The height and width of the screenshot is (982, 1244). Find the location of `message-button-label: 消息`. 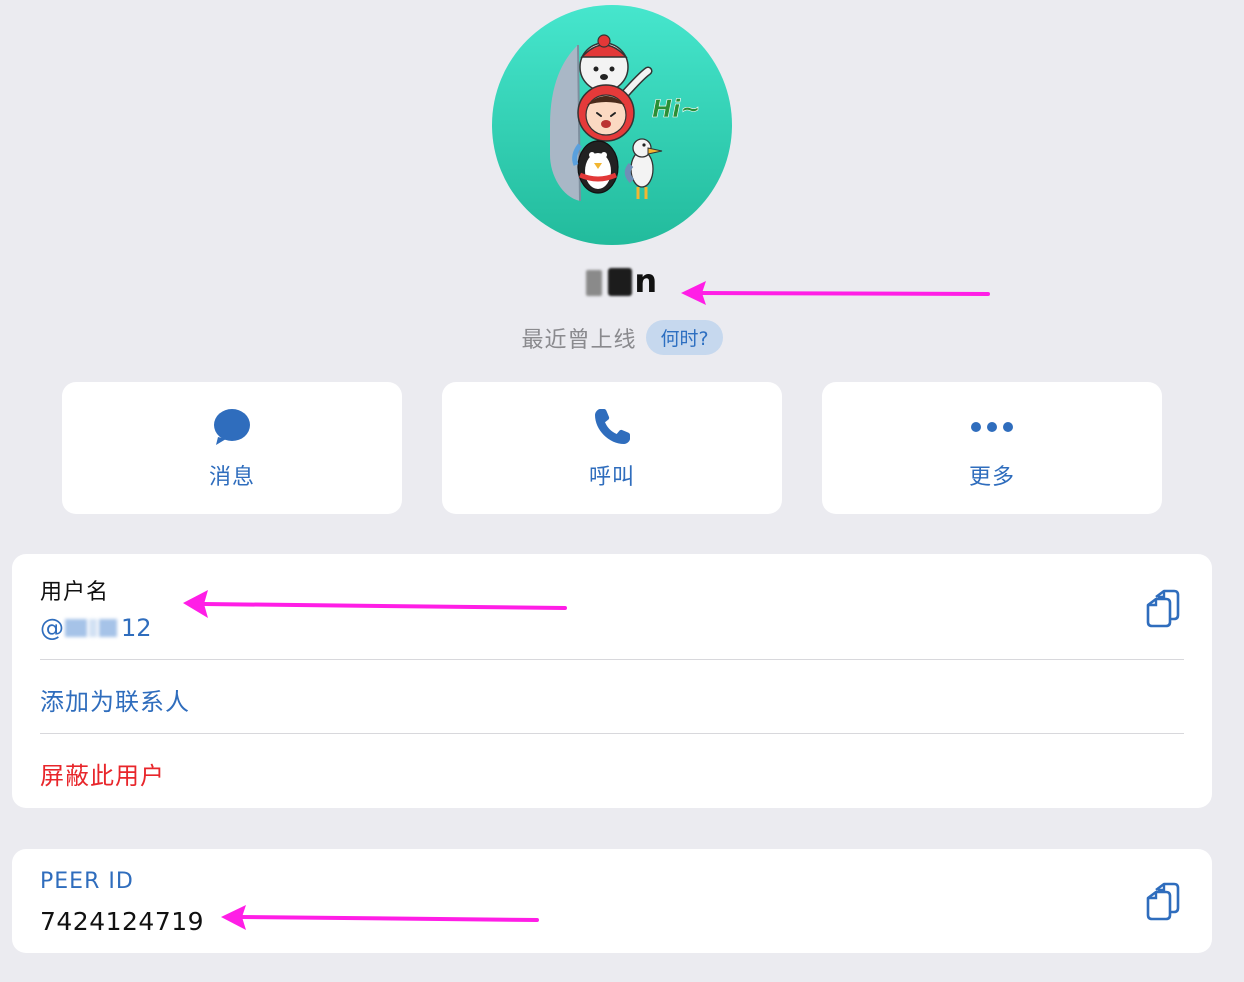

message-button-label: 消息 is located at coordinates (231, 477).